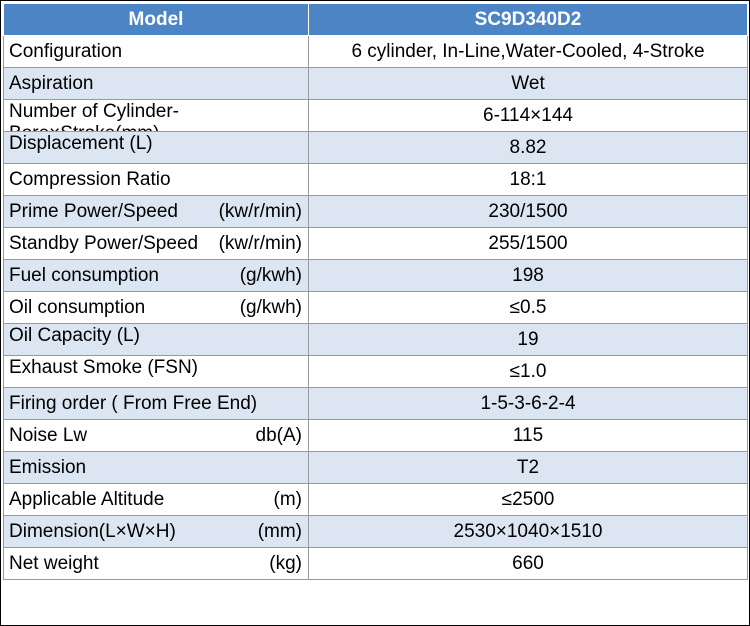  Describe the element at coordinates (528, 83) in the screenshot. I see `value-cell: Wet` at that location.